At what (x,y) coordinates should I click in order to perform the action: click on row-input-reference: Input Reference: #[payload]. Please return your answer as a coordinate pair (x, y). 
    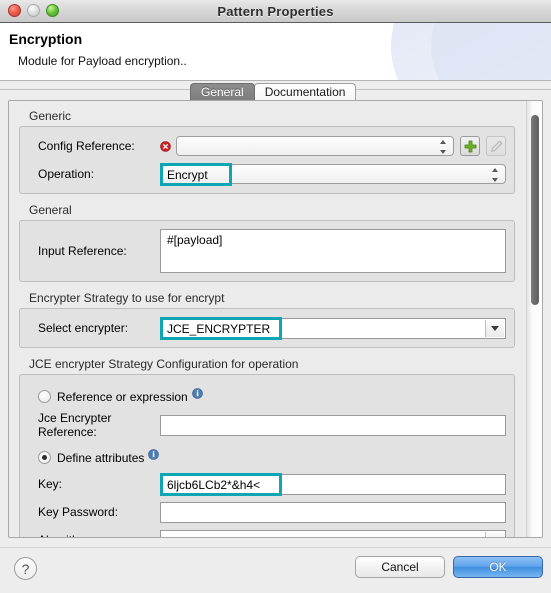
    Looking at the image, I should click on (267, 251).